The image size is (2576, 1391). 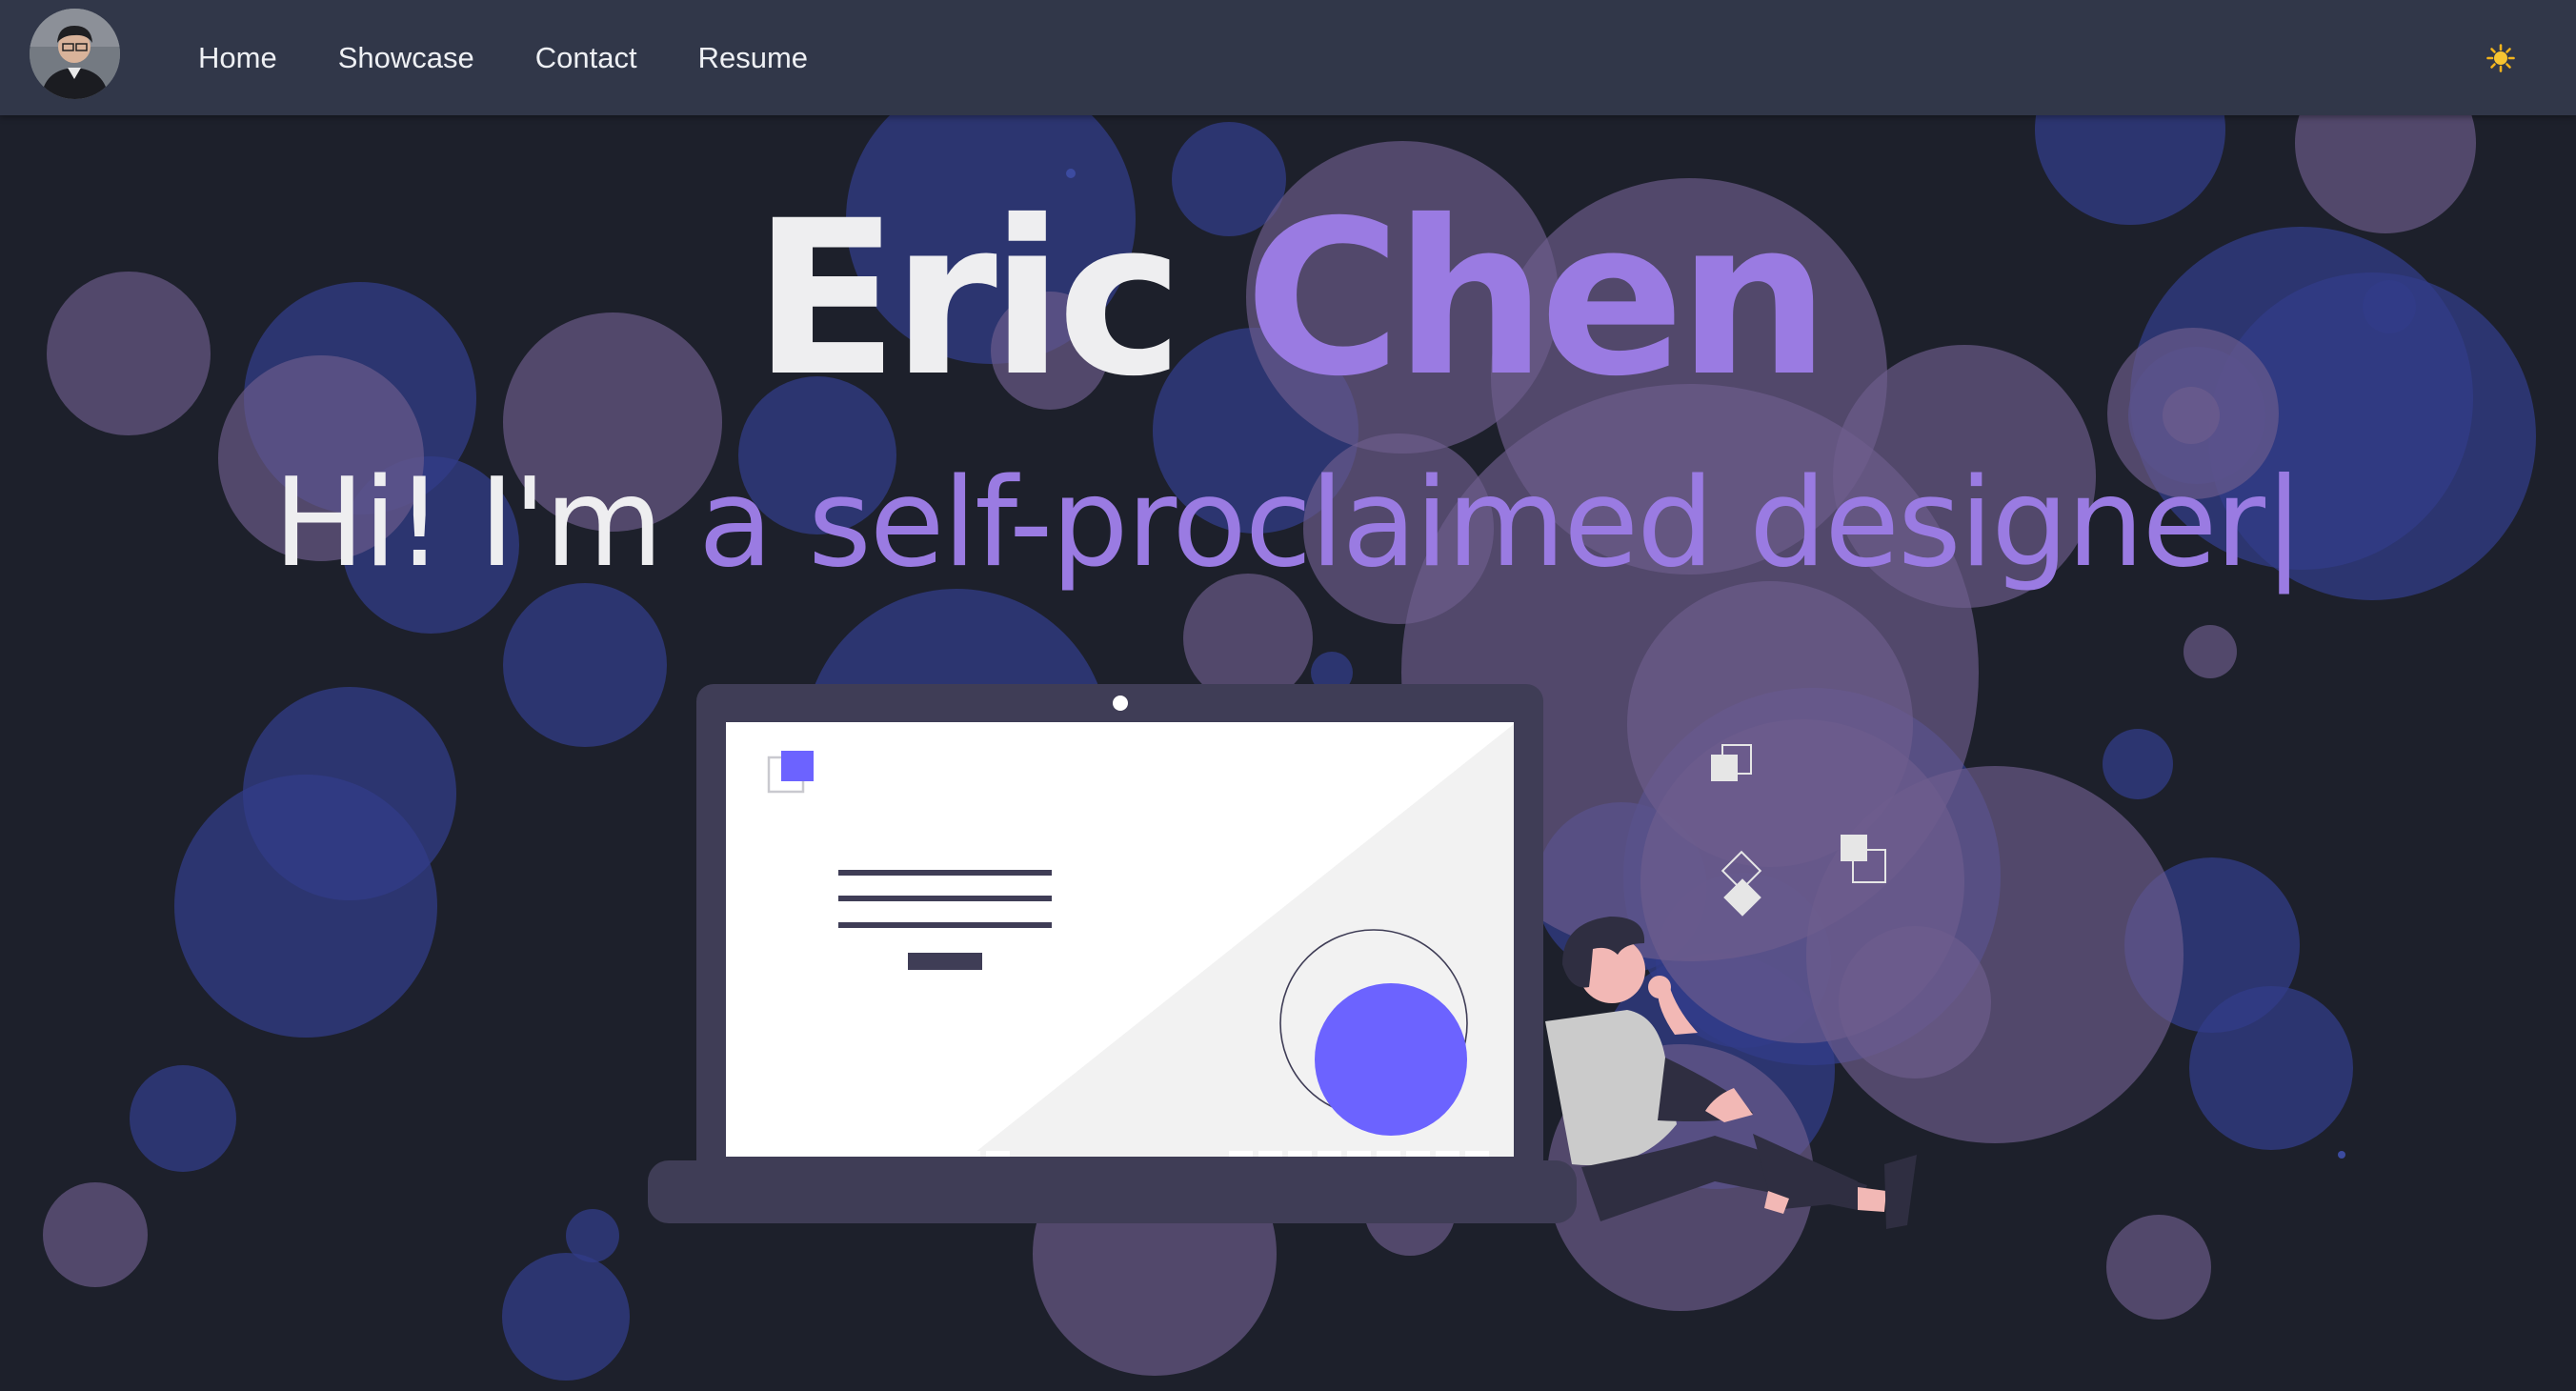 What do you see at coordinates (1481, 524) in the screenshot?
I see `tagline-typed-role: a self-proclaimed designer` at bounding box center [1481, 524].